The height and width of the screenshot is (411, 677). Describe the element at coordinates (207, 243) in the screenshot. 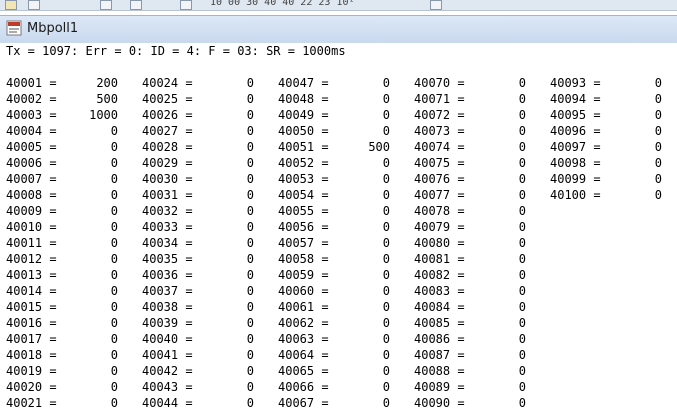

I see `register-row: 40034 = 0` at that location.